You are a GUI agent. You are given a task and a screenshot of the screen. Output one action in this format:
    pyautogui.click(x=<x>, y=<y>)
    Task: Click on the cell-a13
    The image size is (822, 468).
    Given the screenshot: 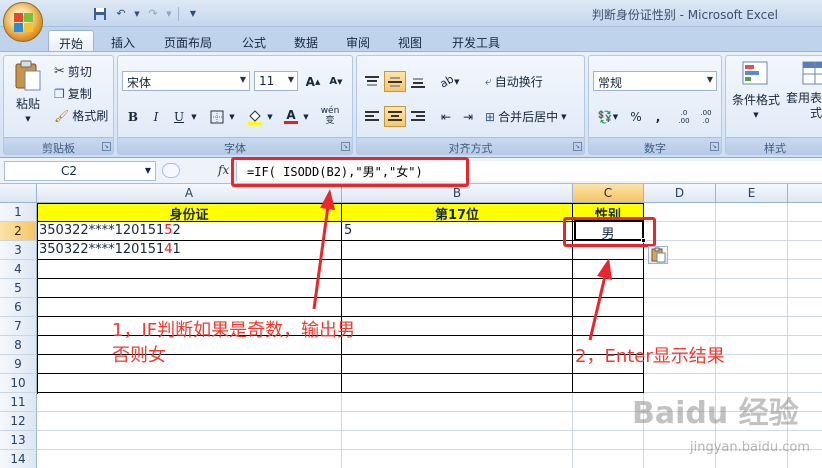 What is the action you would take?
    pyautogui.click(x=189, y=440)
    